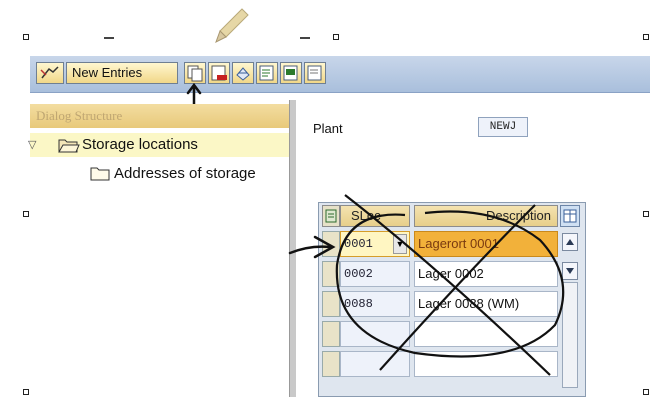  Describe the element at coordinates (50, 73) in the screenshot. I see `display-change-icon` at that location.